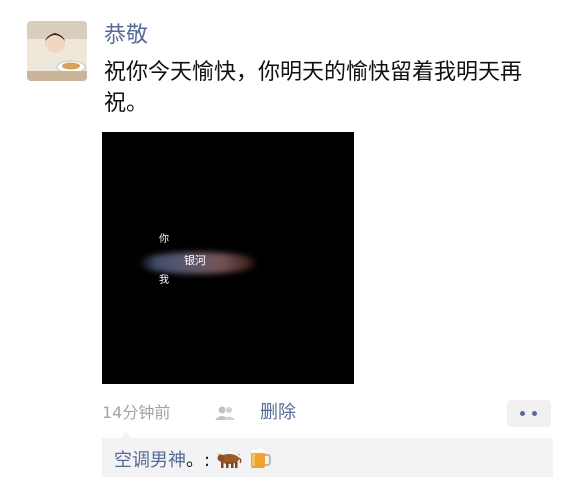  Describe the element at coordinates (313, 88) in the screenshot. I see `post-text: 祝你今天愉快，你明天的愉快留着我明天再祝。` at that location.